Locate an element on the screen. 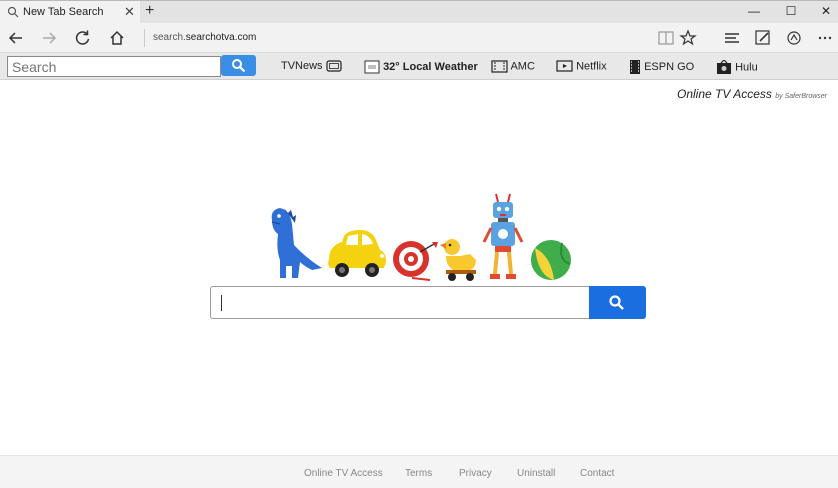  extension-toolbar: TVNews 32° Local Weather AMC Netflix is located at coordinates (419, 66).